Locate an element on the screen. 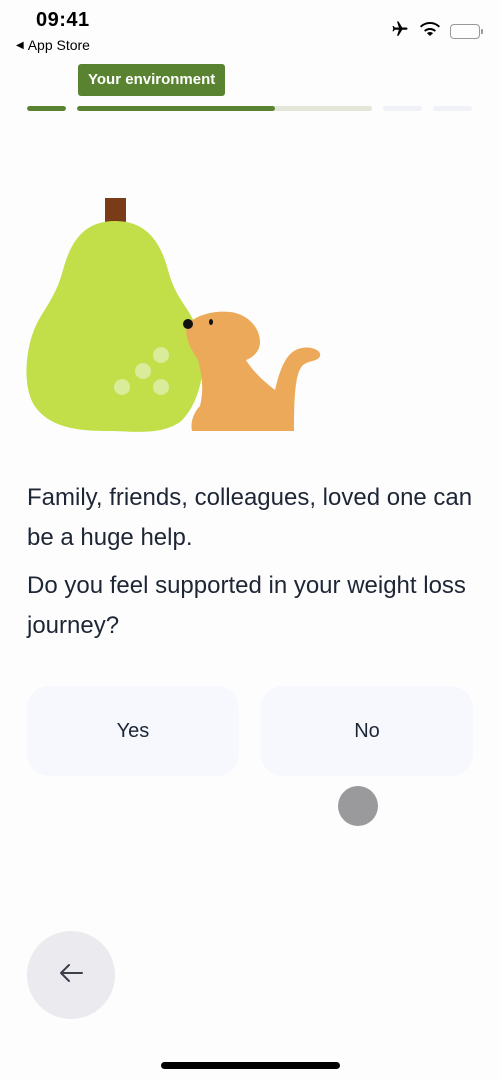 The height and width of the screenshot is (1080, 500). wifi-icon is located at coordinates (430, 31).